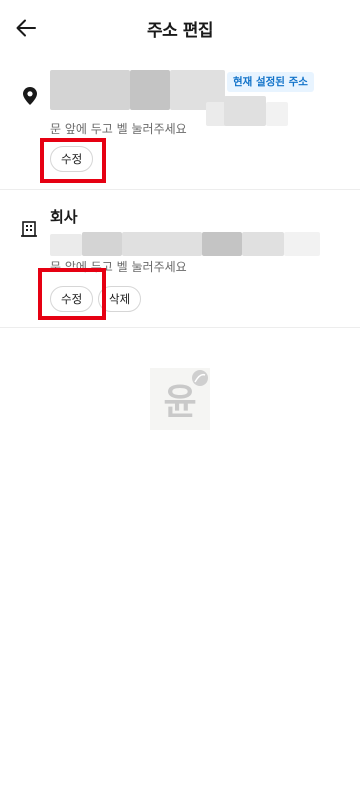 The height and width of the screenshot is (800, 360). I want to click on page-title: 주소 편집, so click(180, 31).